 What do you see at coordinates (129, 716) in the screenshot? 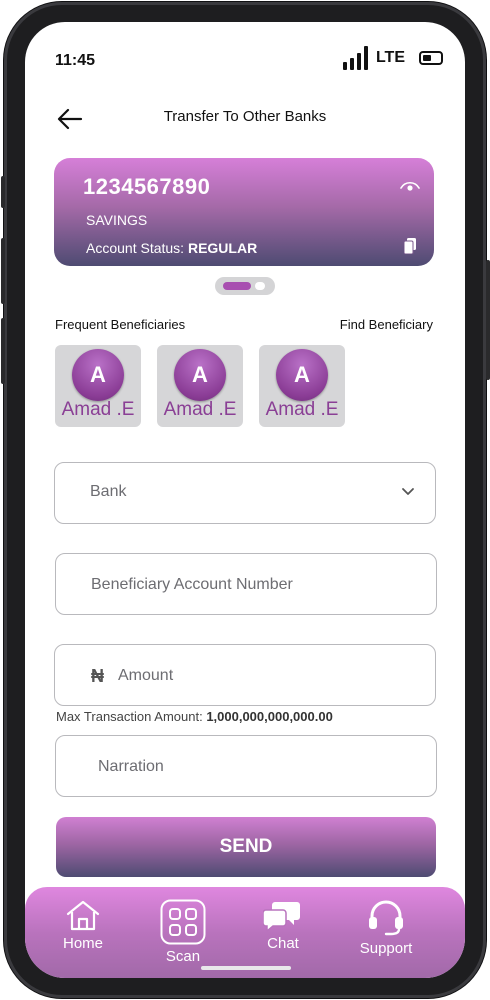
I see `max-transaction-label: Max Transaction Amount:` at bounding box center [129, 716].